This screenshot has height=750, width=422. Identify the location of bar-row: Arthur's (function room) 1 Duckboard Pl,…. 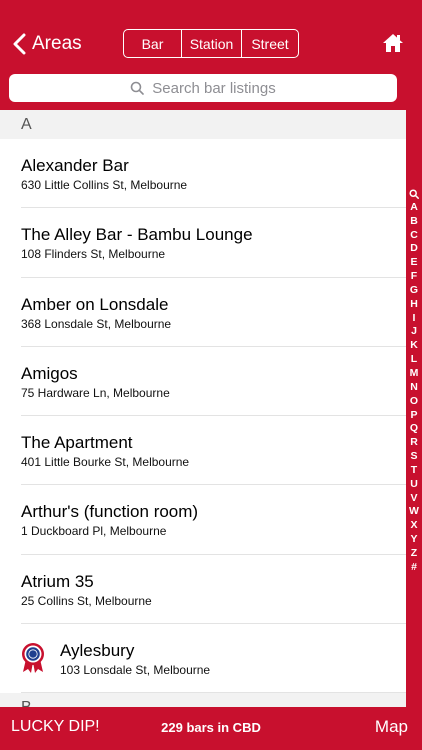
(203, 520).